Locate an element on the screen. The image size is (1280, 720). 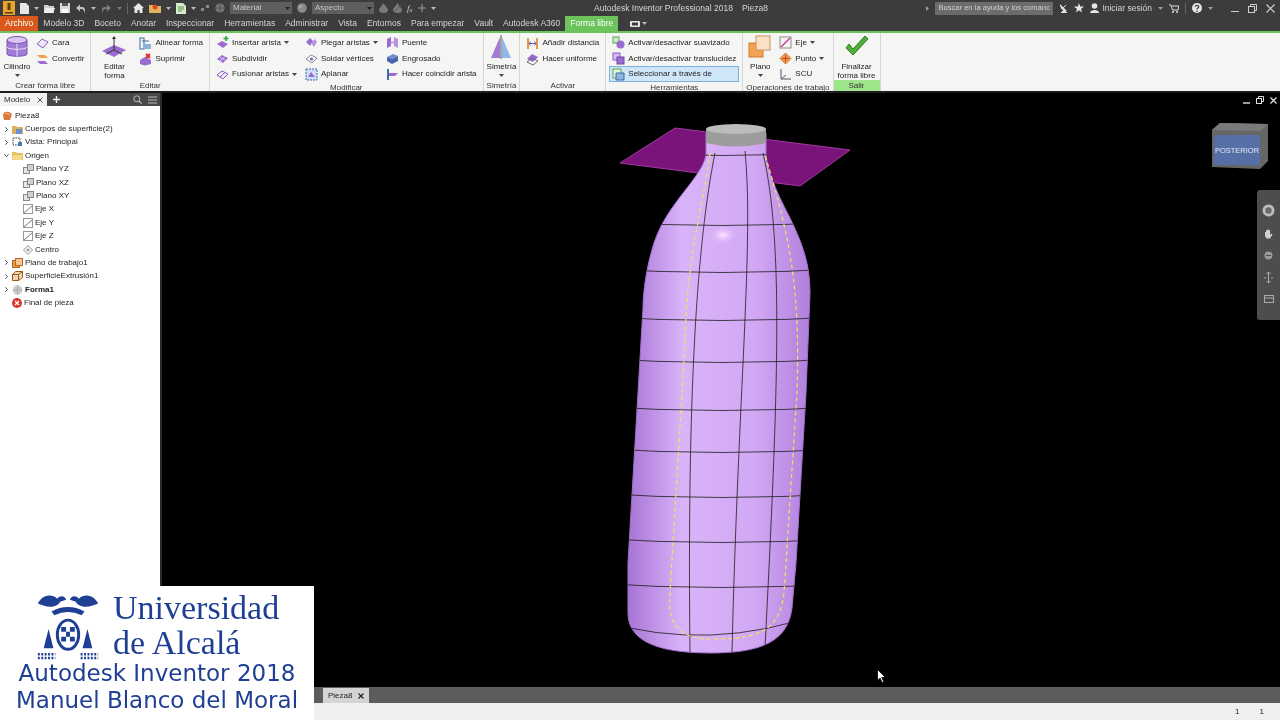
ribbon-tab: Modelo 3D is located at coordinates (64, 23).